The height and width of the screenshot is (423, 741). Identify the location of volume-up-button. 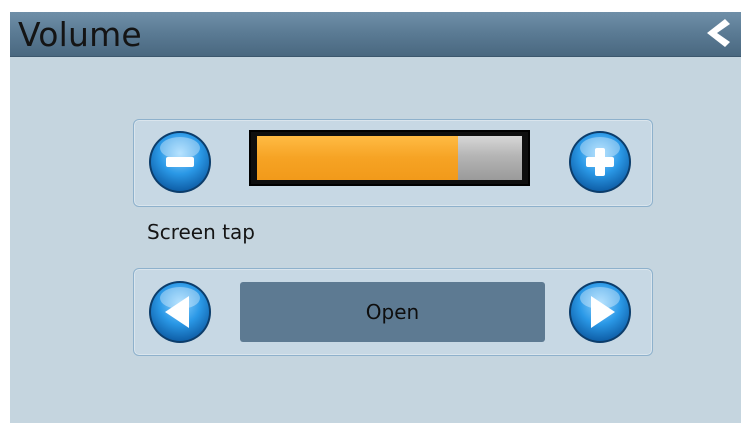
(600, 162).